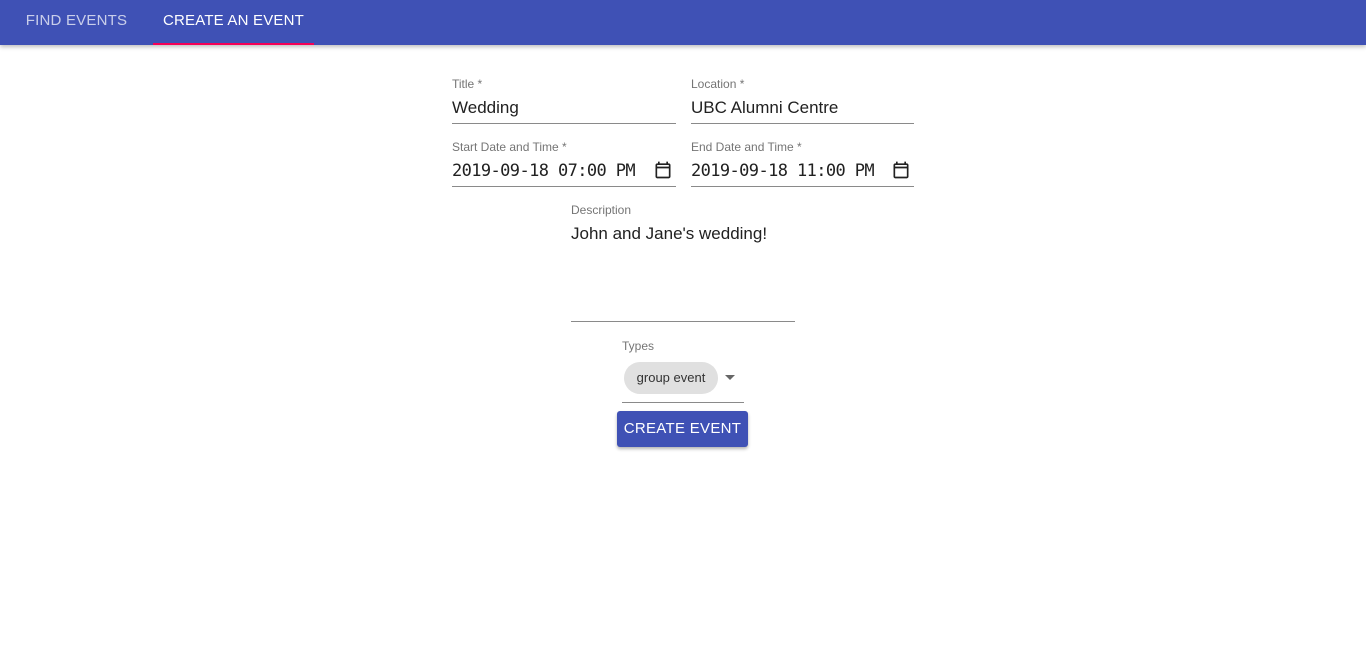 The image size is (1366, 658). I want to click on end-datetime-input: 2019-09-18 11:00 PM, so click(783, 171).